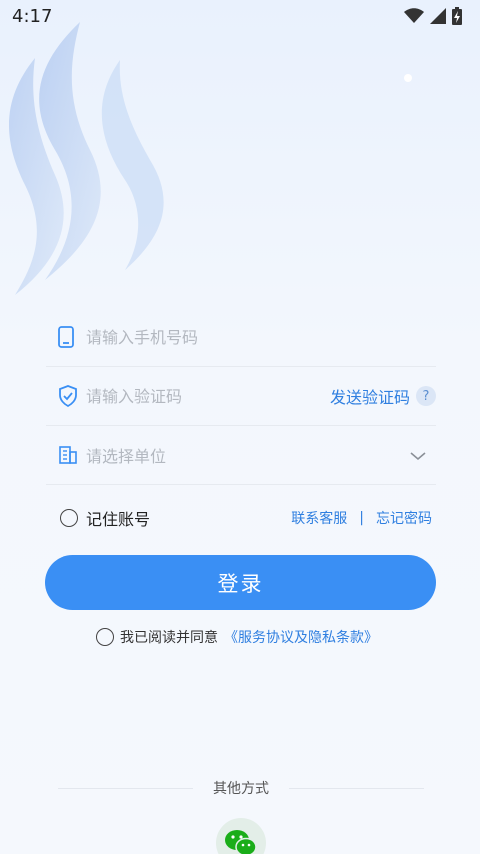 This screenshot has width=480, height=854. What do you see at coordinates (319, 518) in the screenshot?
I see `contact-support-link: 联系客服` at bounding box center [319, 518].